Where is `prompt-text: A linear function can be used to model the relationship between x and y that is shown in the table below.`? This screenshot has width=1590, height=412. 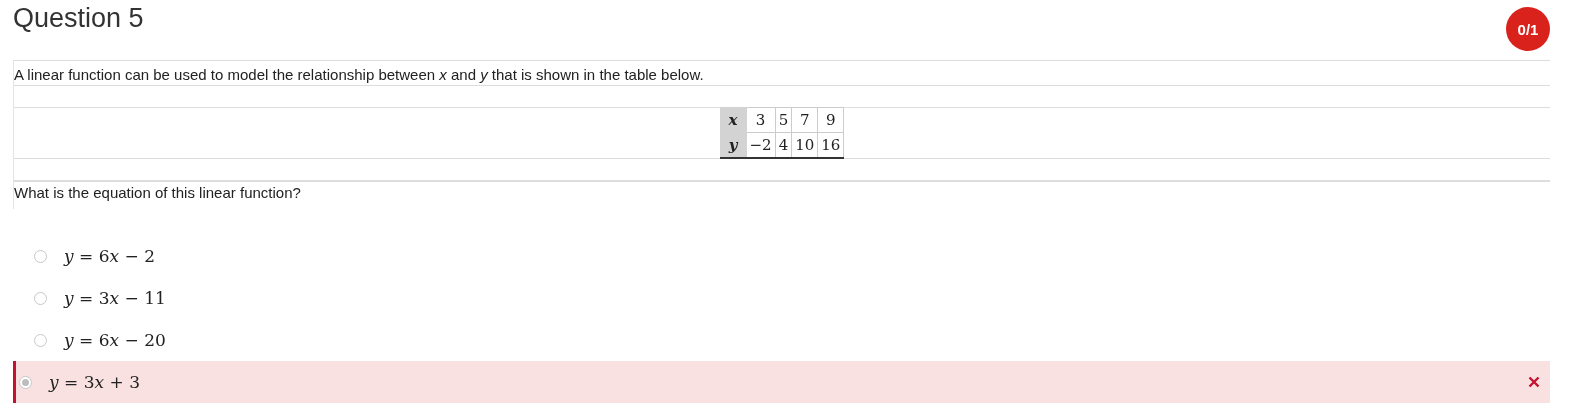
prompt-text: A linear function can be used to model the relationship between x and y that is shown in the table below. is located at coordinates (782, 73).